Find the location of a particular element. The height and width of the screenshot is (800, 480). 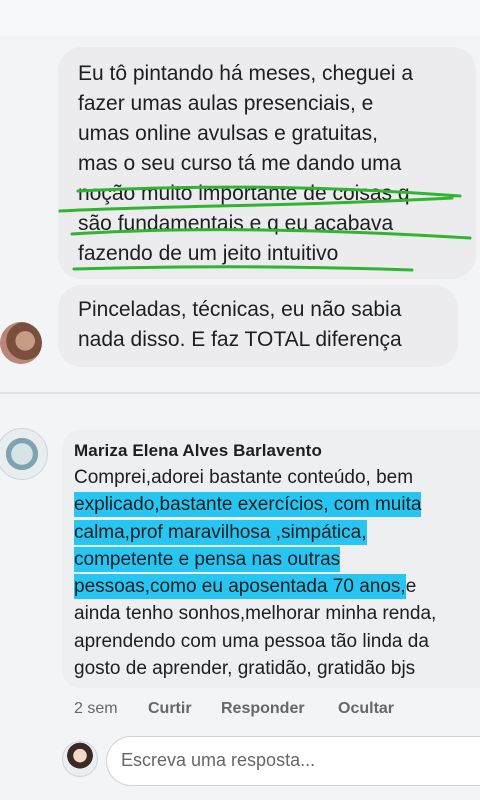

message-line: fazendo de um jeito intuitivo is located at coordinates (208, 253).